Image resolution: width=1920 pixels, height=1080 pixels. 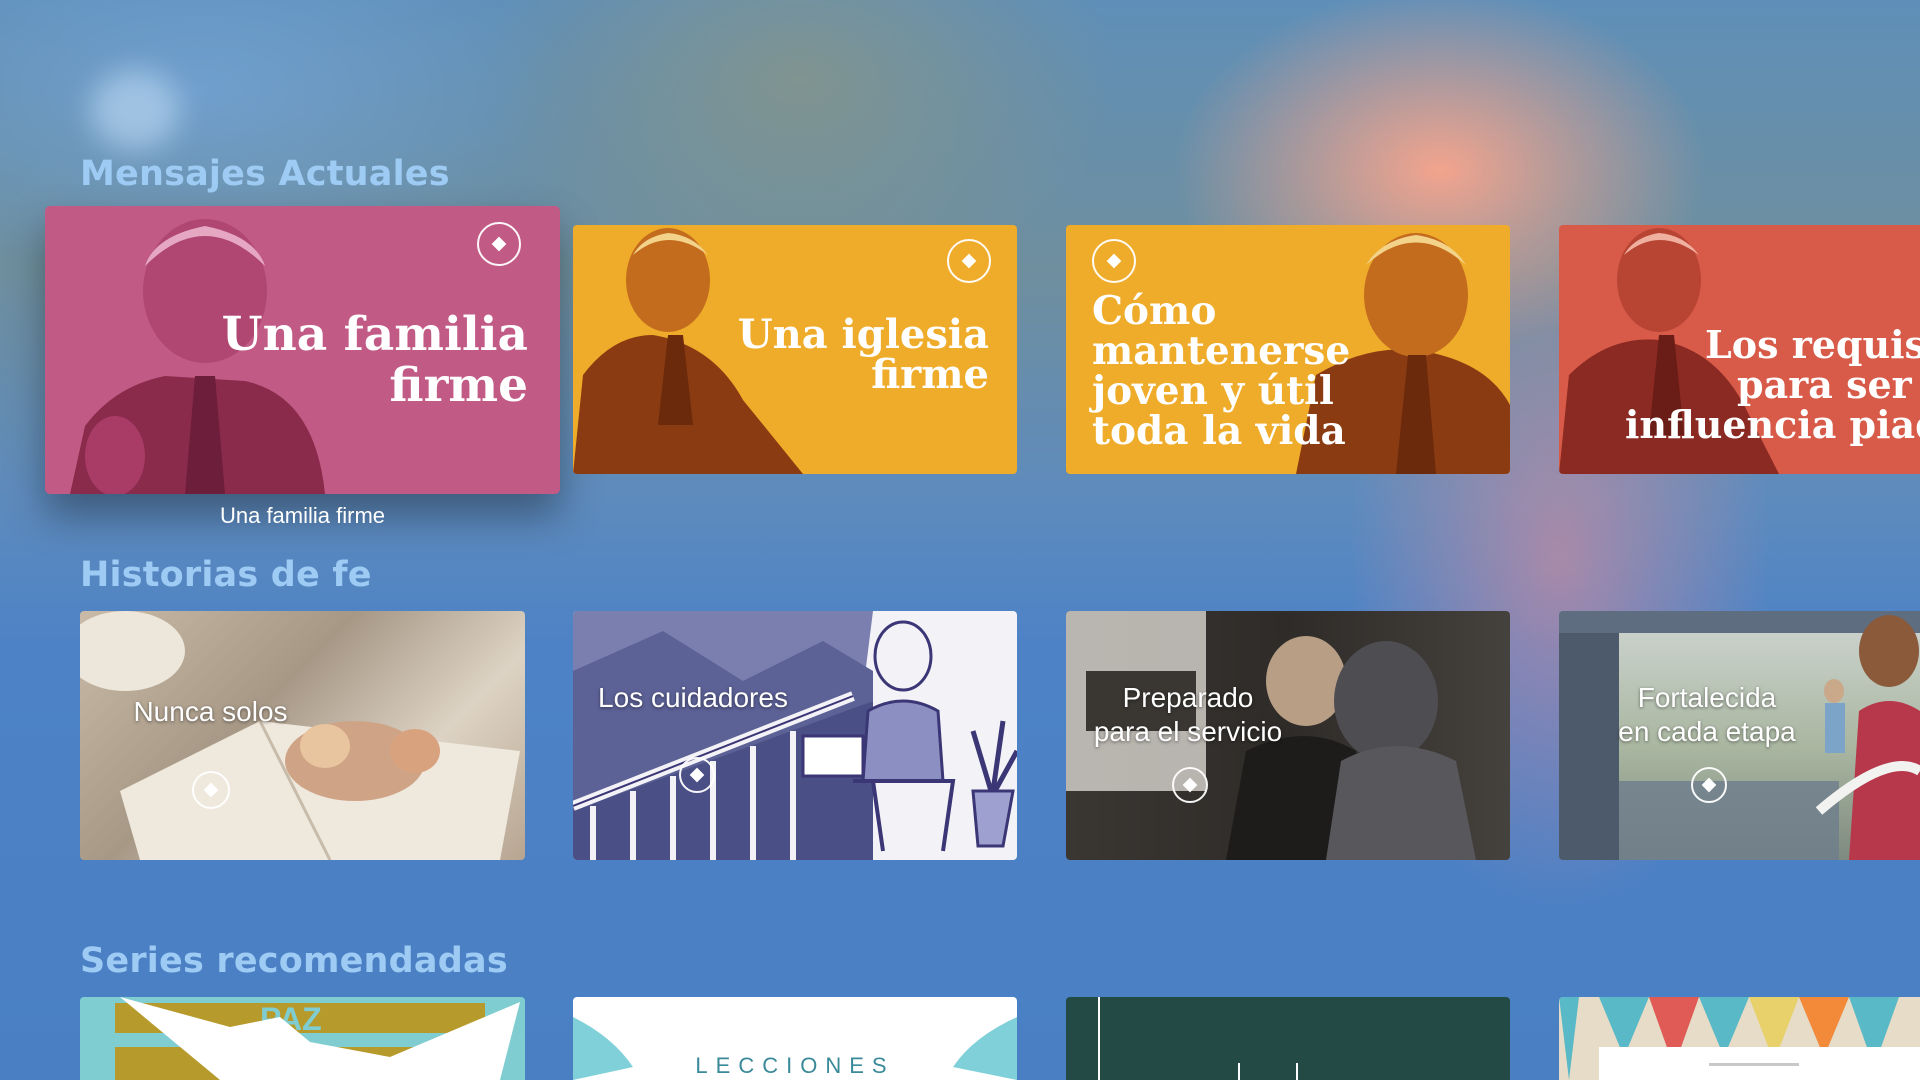 What do you see at coordinates (294, 961) in the screenshot?
I see `section-title-series-recomendadas: Series recomendadas` at bounding box center [294, 961].